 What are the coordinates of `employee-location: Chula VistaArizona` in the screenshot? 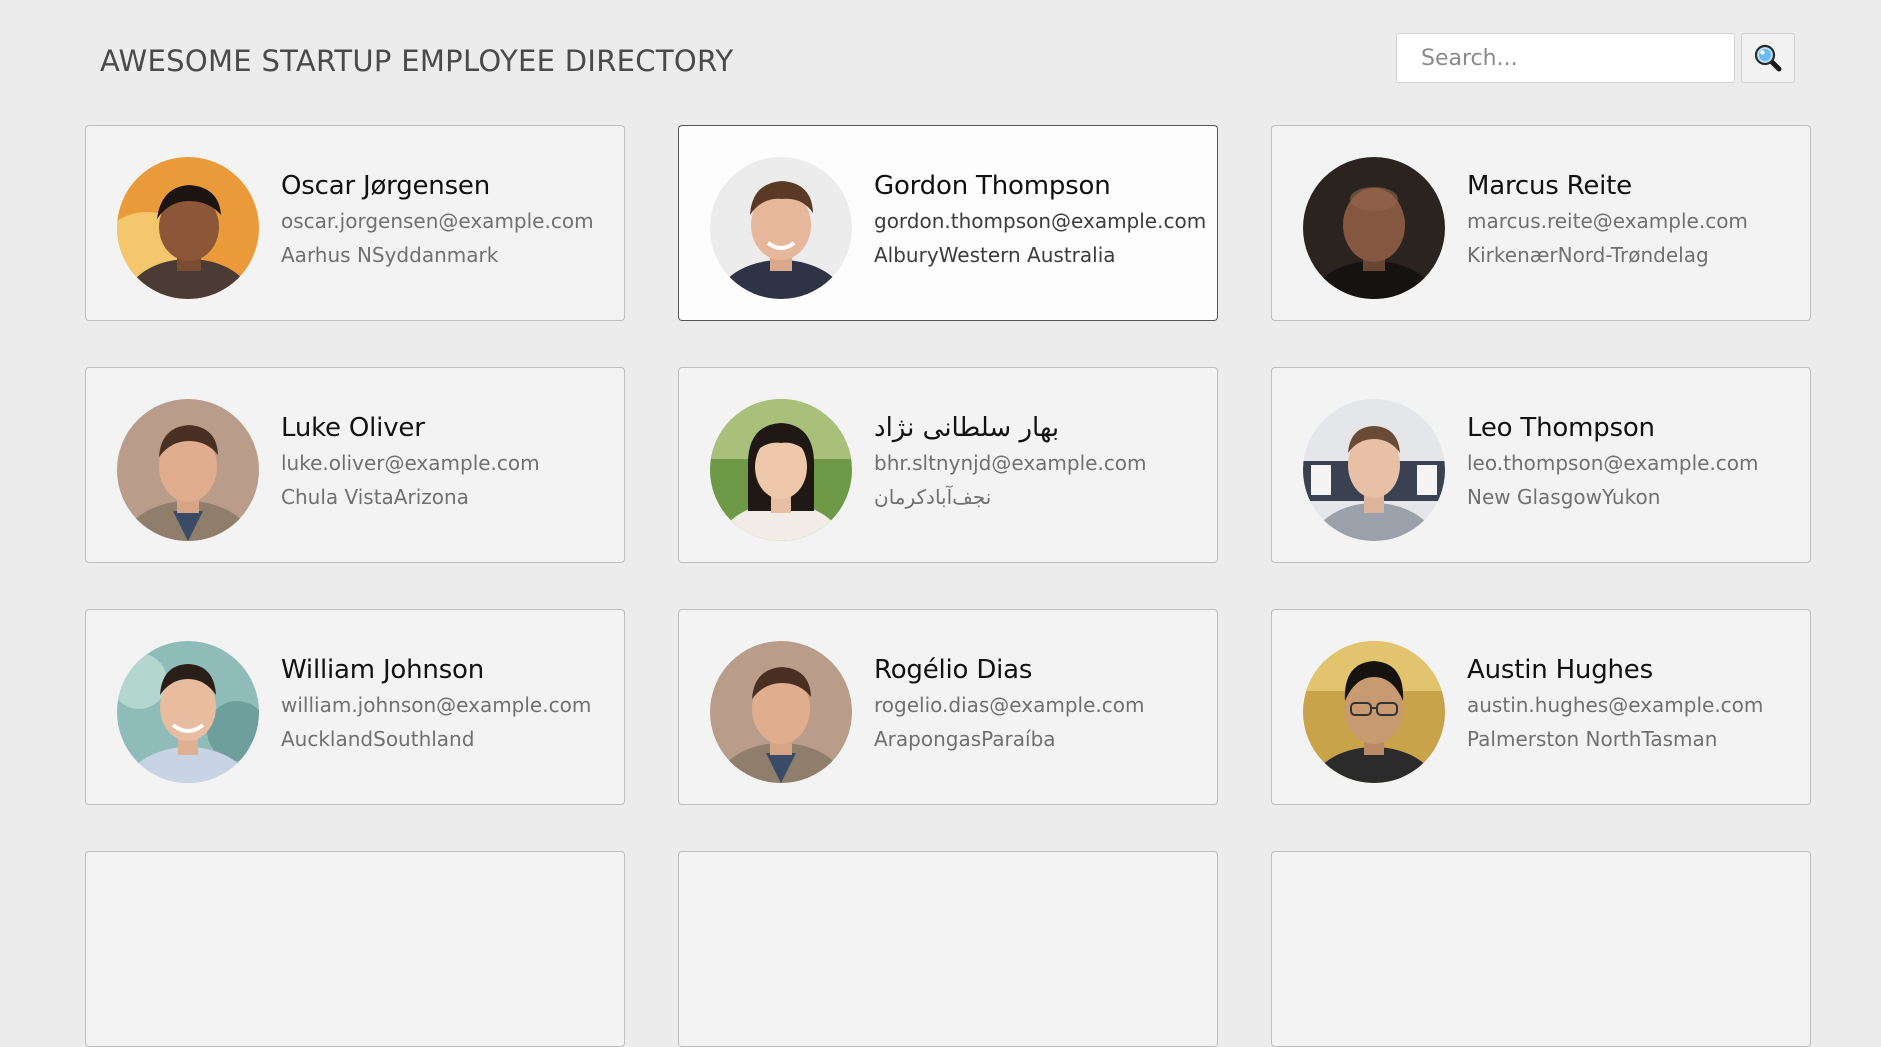 It's located at (375, 497).